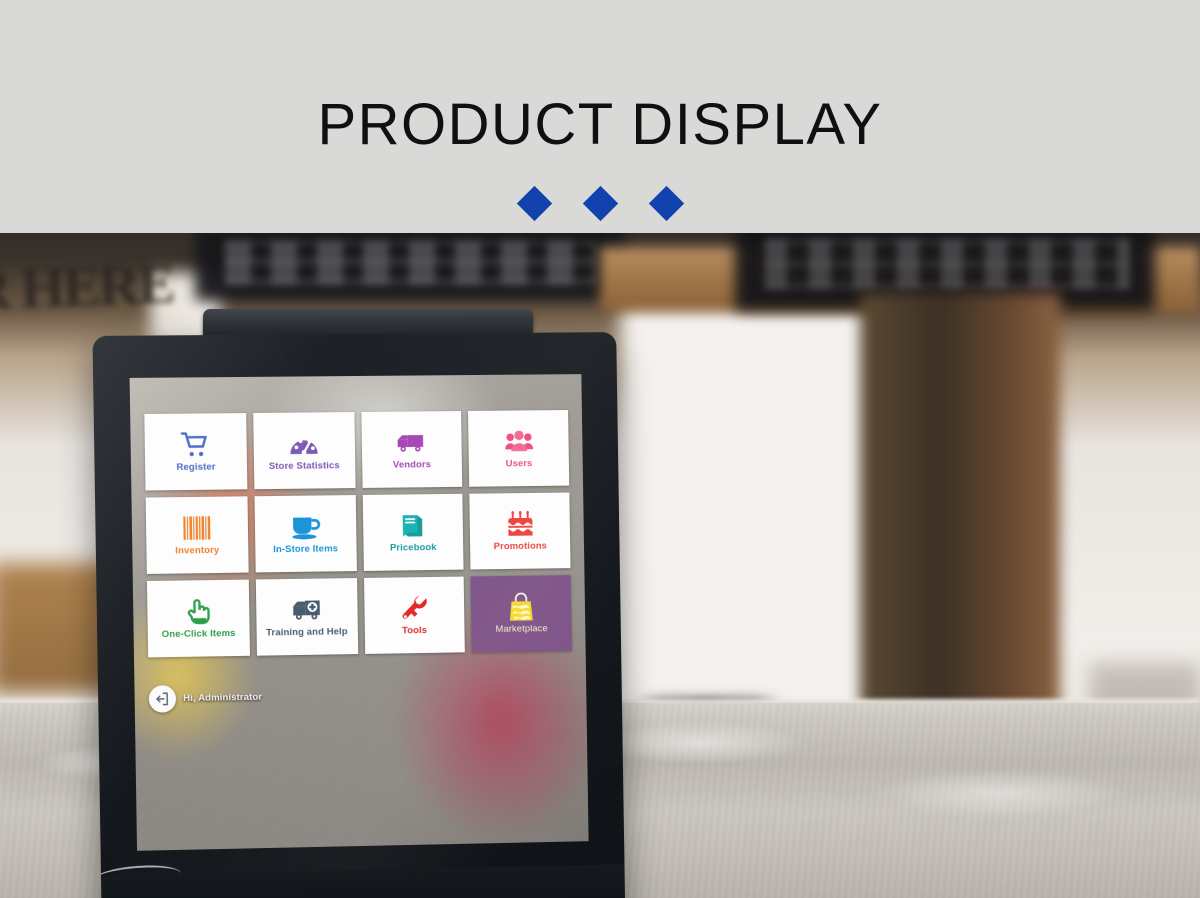 This screenshot has width=1200, height=898. I want to click on wrench-icon, so click(414, 608).